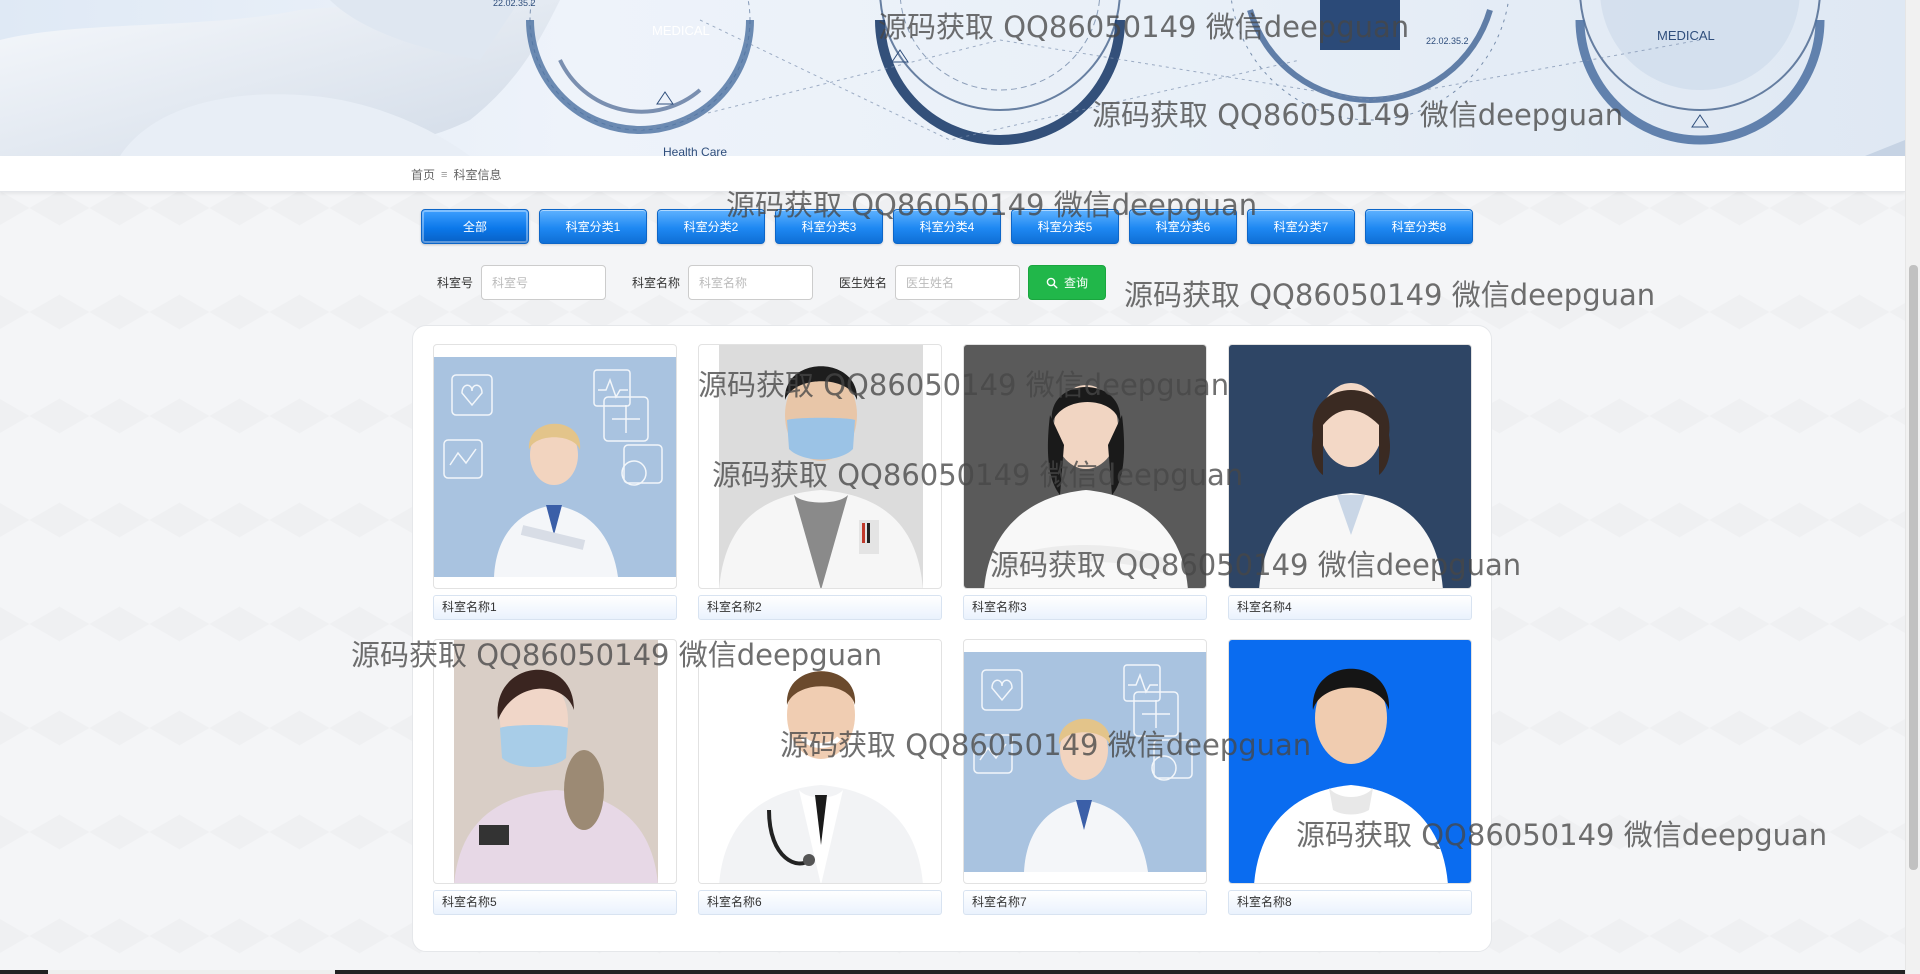  I want to click on room-no-label: 科室号, so click(455, 283).